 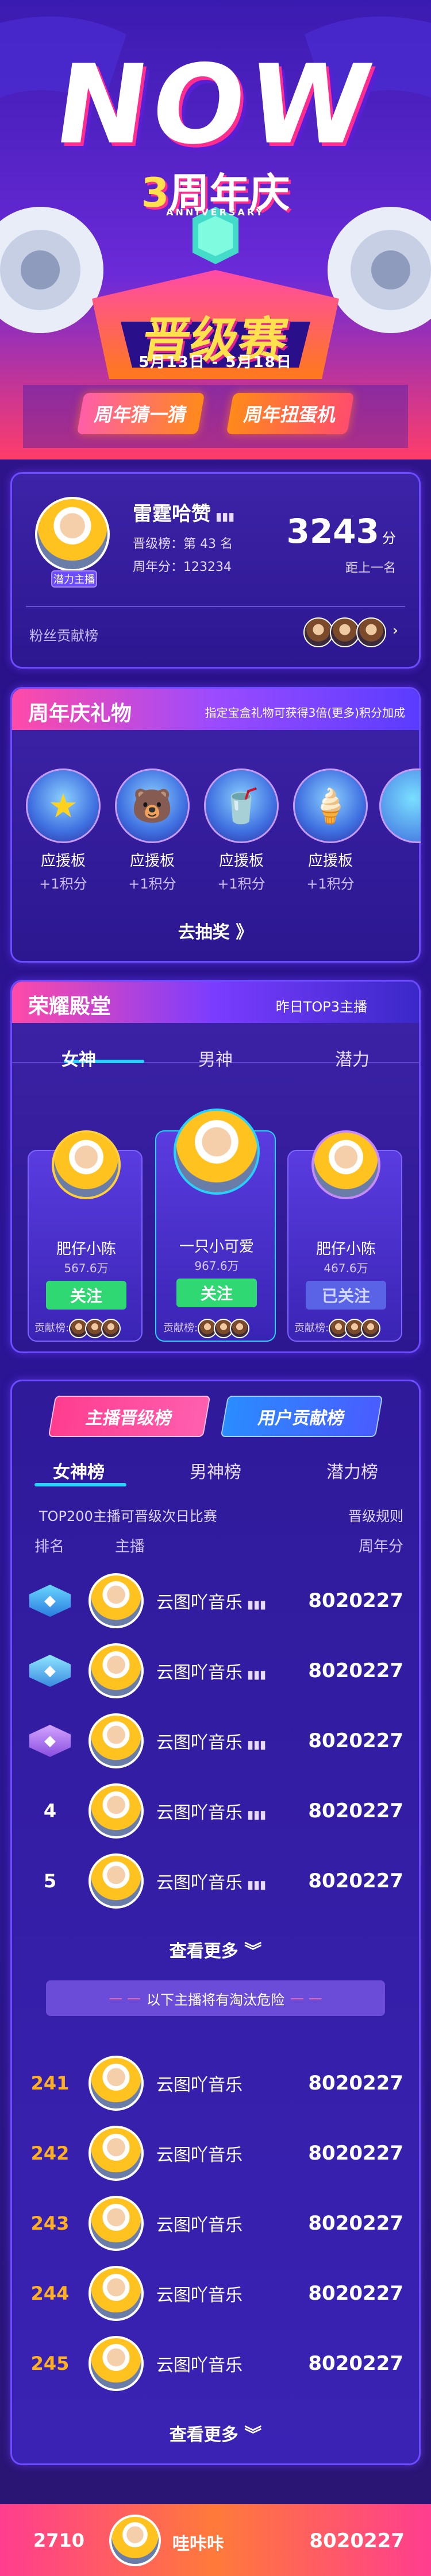 I want to click on rank-cell: 5, so click(x=50, y=1881).